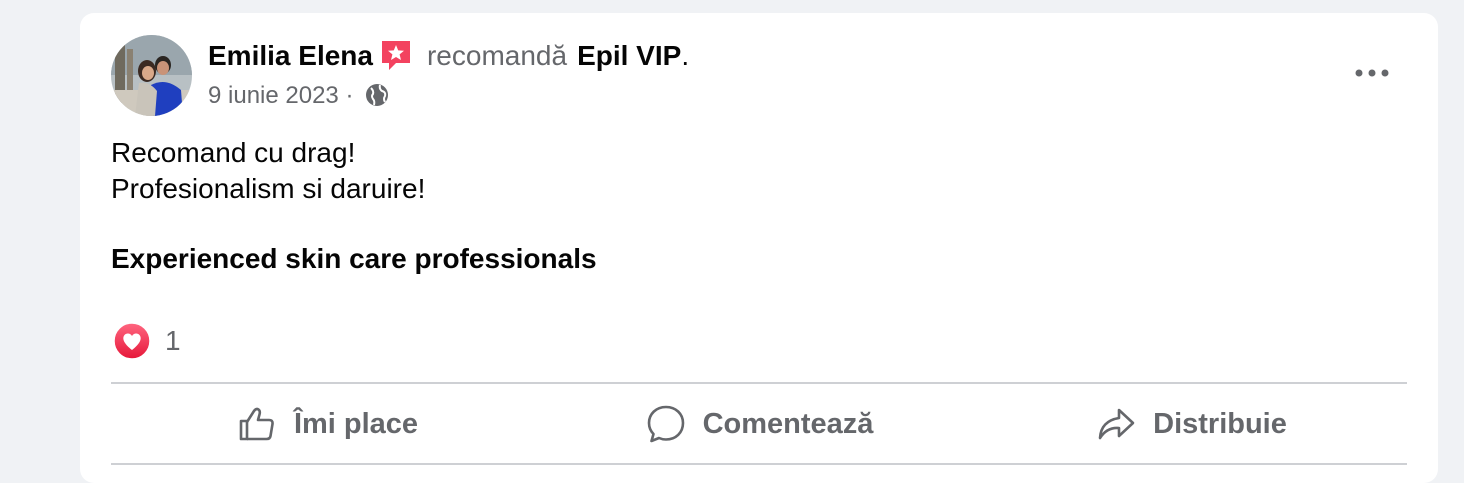  I want to click on share-arrow-icon, so click(1116, 424).